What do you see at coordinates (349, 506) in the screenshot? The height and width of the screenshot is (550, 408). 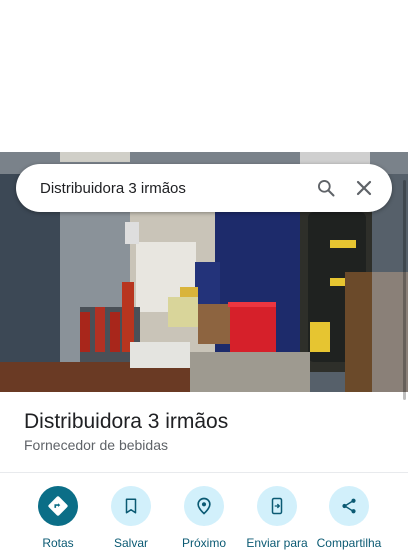 I see `share-icon` at bounding box center [349, 506].